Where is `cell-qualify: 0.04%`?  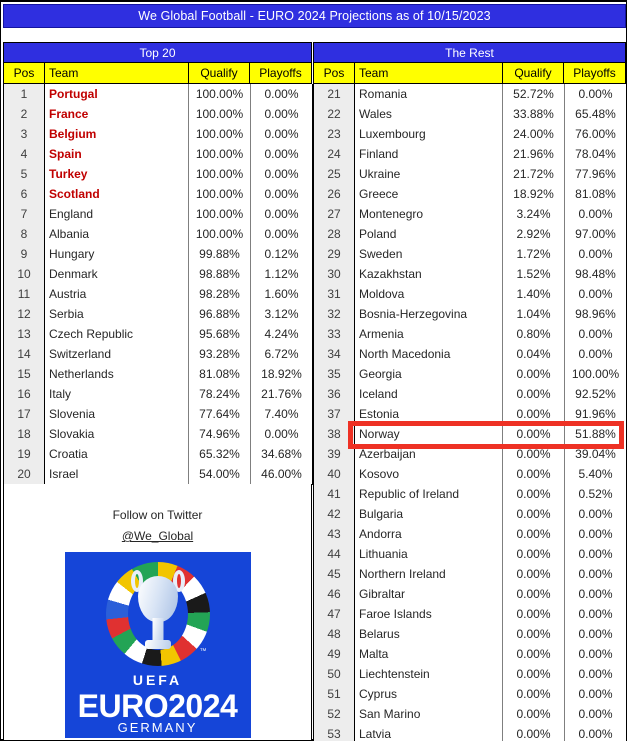 cell-qualify: 0.04% is located at coordinates (533, 354).